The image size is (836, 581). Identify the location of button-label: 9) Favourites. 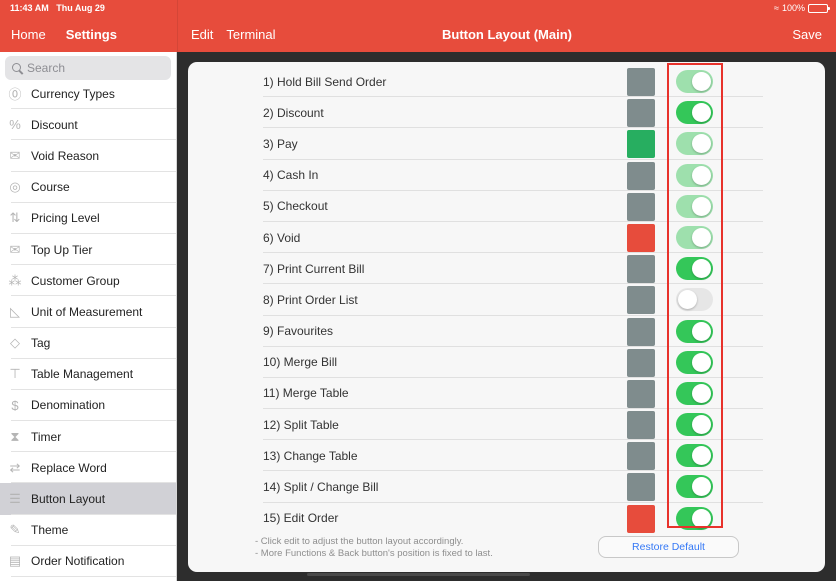
(298, 331).